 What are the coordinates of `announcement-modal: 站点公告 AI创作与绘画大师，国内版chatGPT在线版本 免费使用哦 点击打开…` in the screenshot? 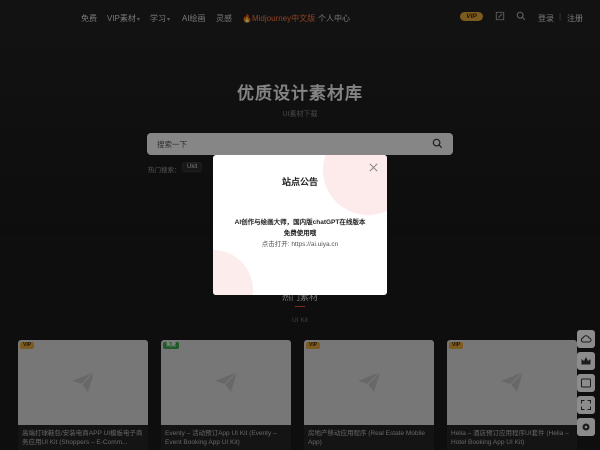 It's located at (300, 225).